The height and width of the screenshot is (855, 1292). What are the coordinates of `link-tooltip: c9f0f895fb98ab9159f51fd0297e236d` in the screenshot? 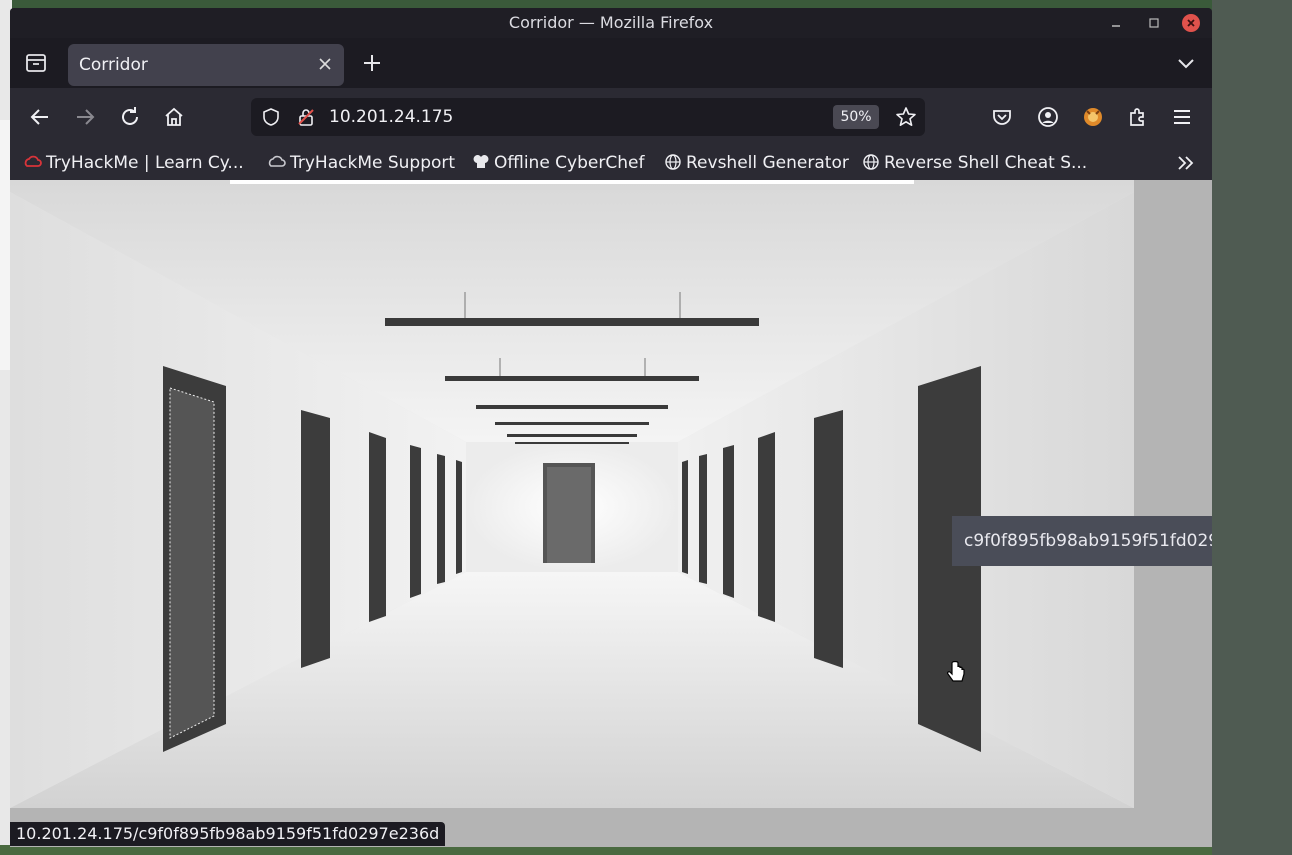 It's located at (1082, 541).